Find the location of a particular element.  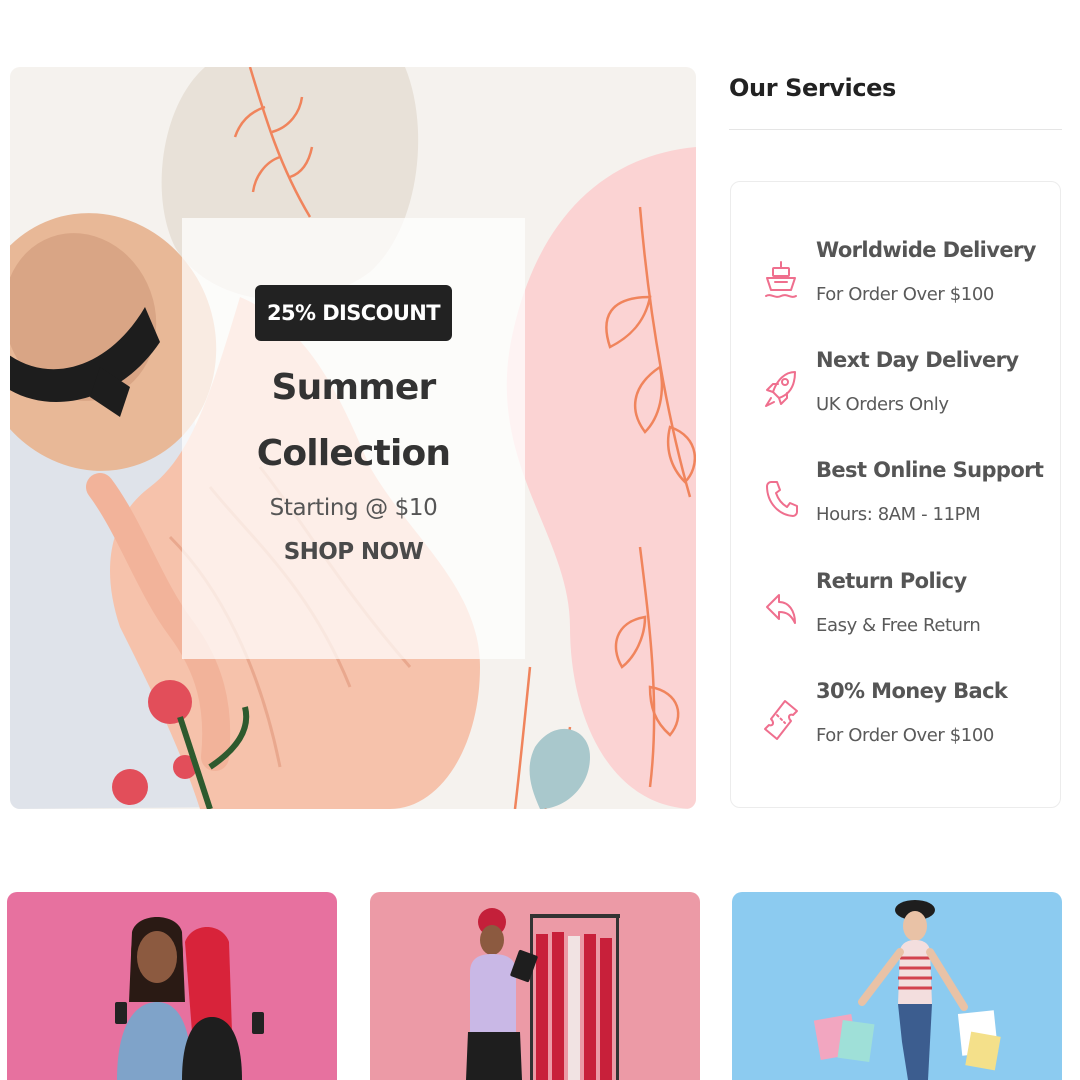

hero-title-line2: Collection is located at coordinates (353, 453).